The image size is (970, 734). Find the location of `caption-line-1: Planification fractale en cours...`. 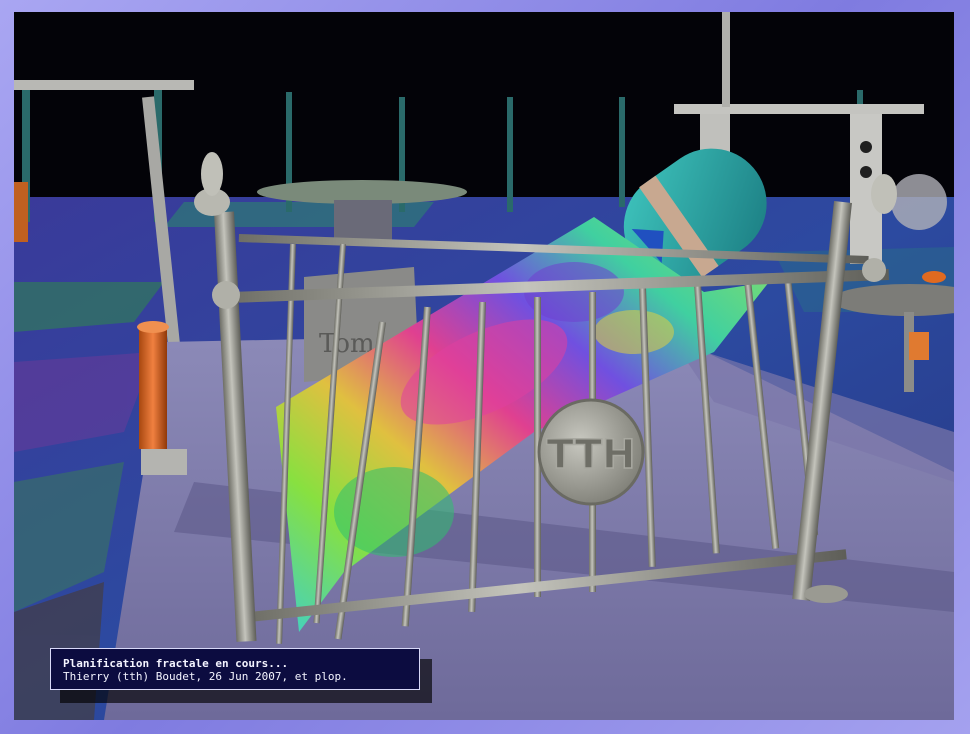

caption-line-1: Planification fractale en cours... is located at coordinates (176, 663).